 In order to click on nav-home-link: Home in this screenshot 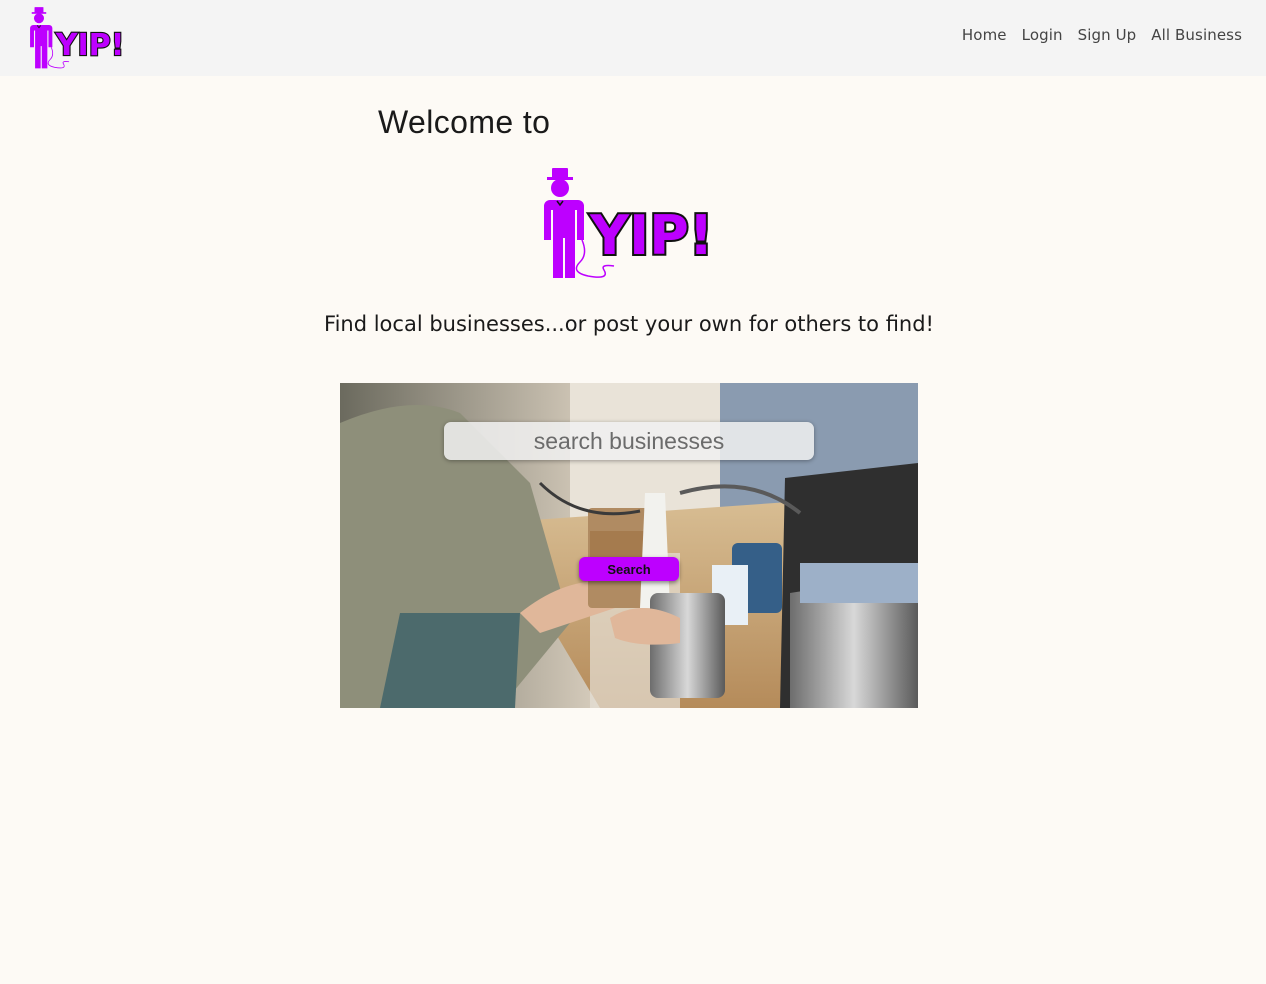, I will do `click(984, 35)`.